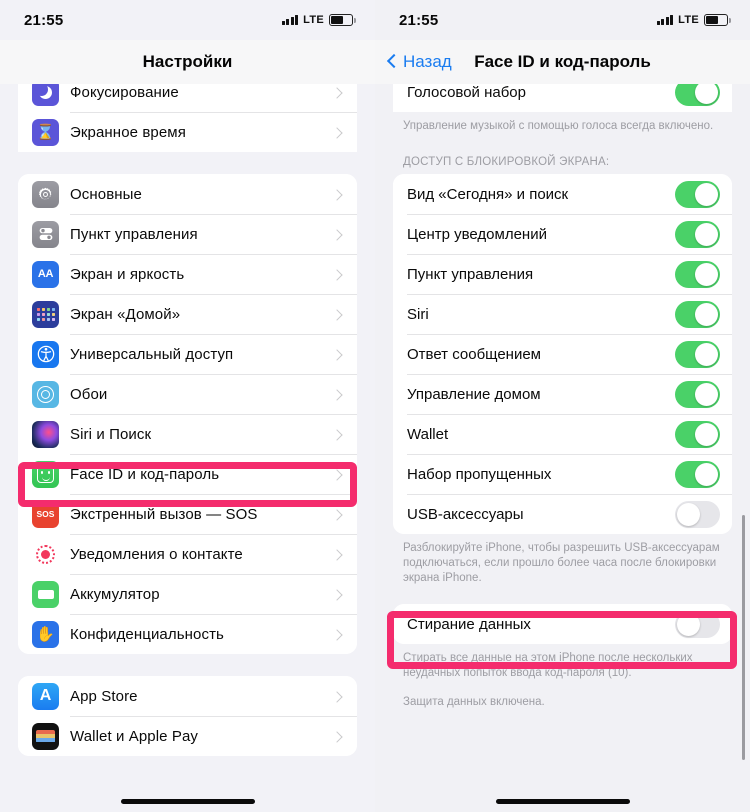  Describe the element at coordinates (697, 194) in the screenshot. I see `toggle-today-view-search` at that location.